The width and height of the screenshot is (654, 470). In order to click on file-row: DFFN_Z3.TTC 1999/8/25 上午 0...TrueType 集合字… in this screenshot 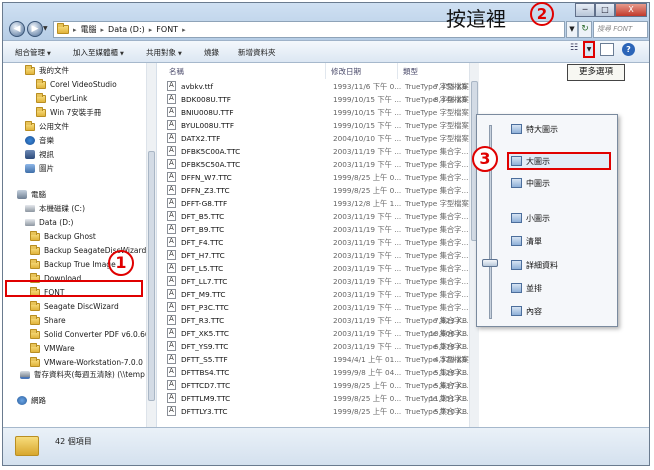, I will do `click(317, 190)`.